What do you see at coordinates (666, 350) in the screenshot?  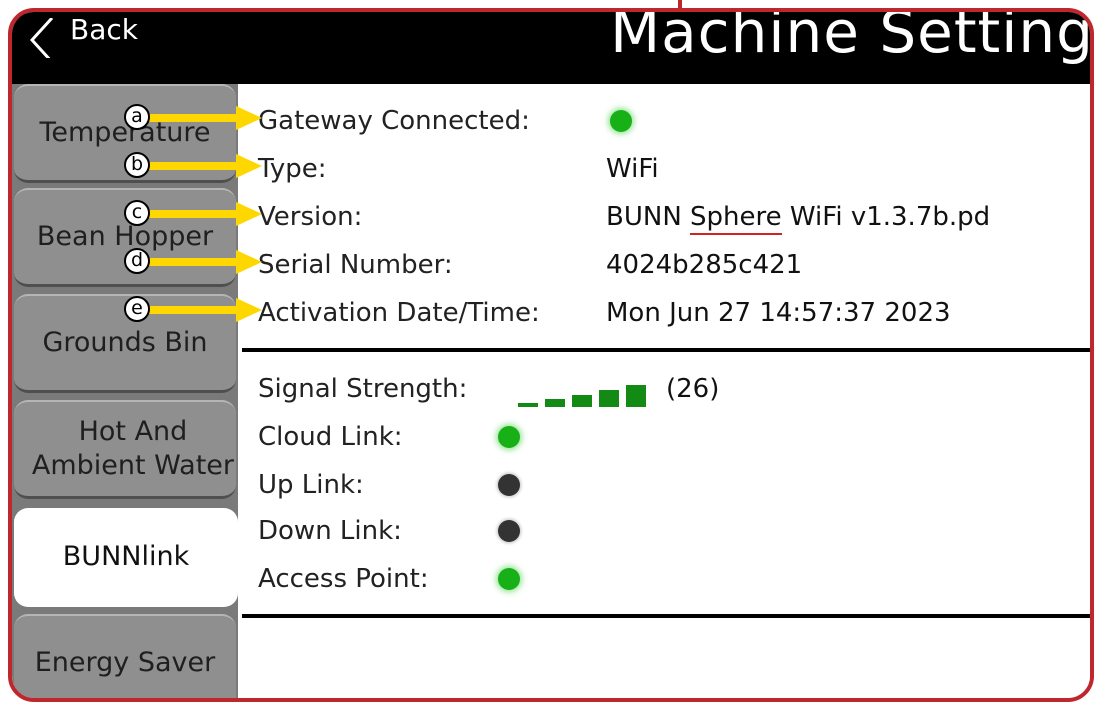 I see `section-divider` at bounding box center [666, 350].